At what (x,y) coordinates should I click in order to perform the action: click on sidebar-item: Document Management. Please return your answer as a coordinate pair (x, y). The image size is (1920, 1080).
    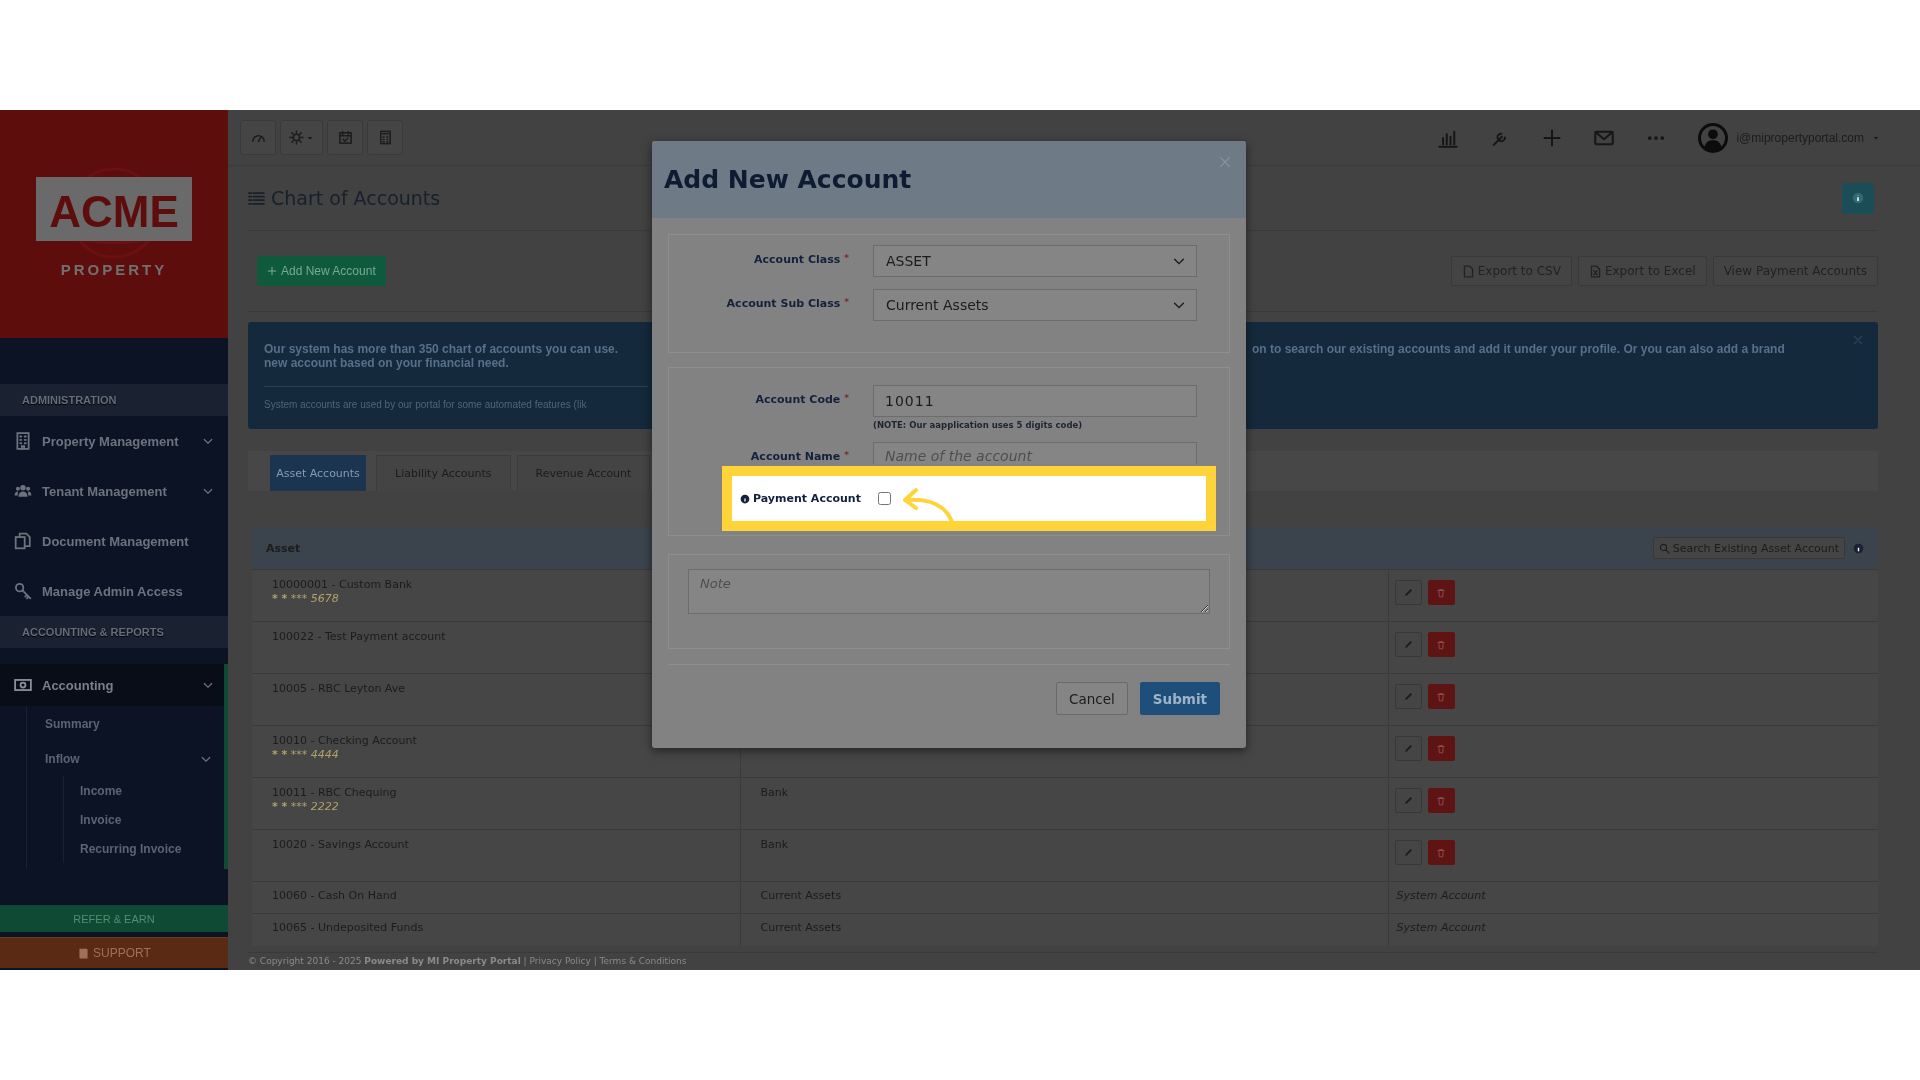
    Looking at the image, I should click on (114, 541).